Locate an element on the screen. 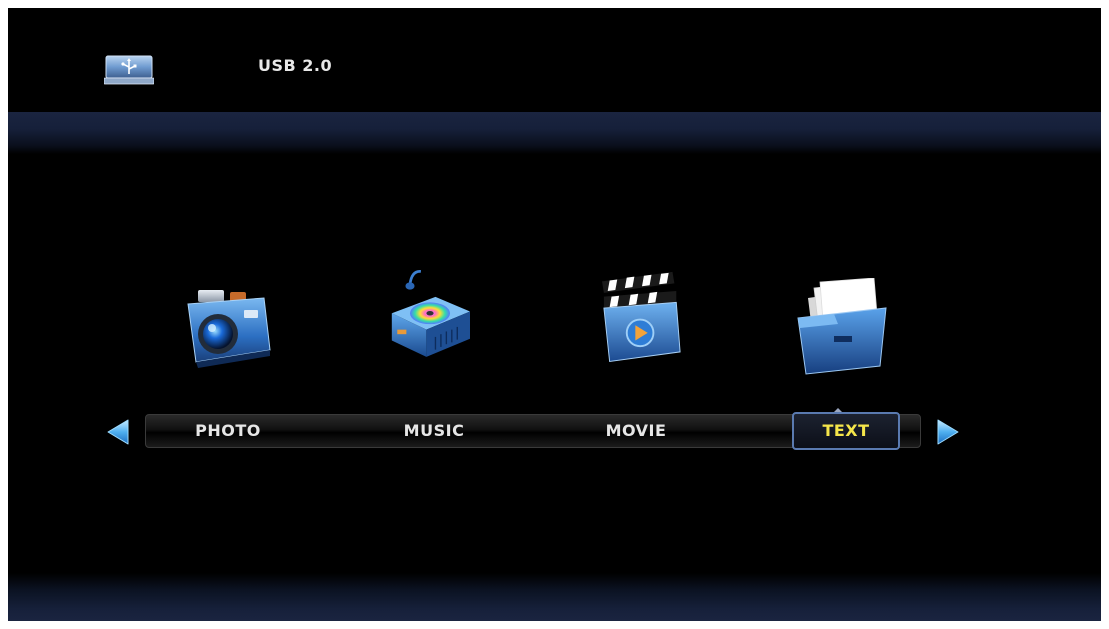 The height and width of the screenshot is (629, 1109). menu-item-music: MUSIC is located at coordinates (434, 431).